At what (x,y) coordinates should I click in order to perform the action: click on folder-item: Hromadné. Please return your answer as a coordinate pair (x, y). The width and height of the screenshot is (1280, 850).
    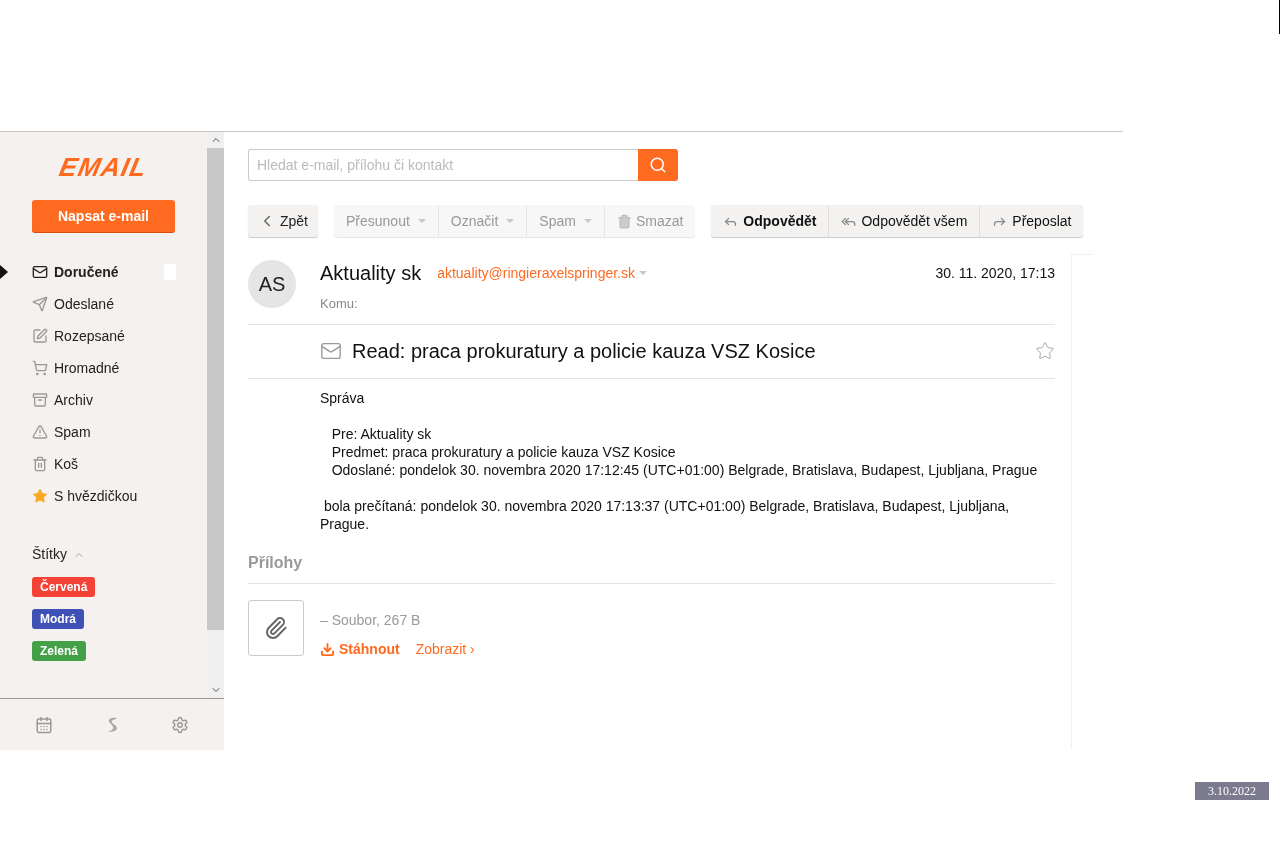
    Looking at the image, I should click on (103, 368).